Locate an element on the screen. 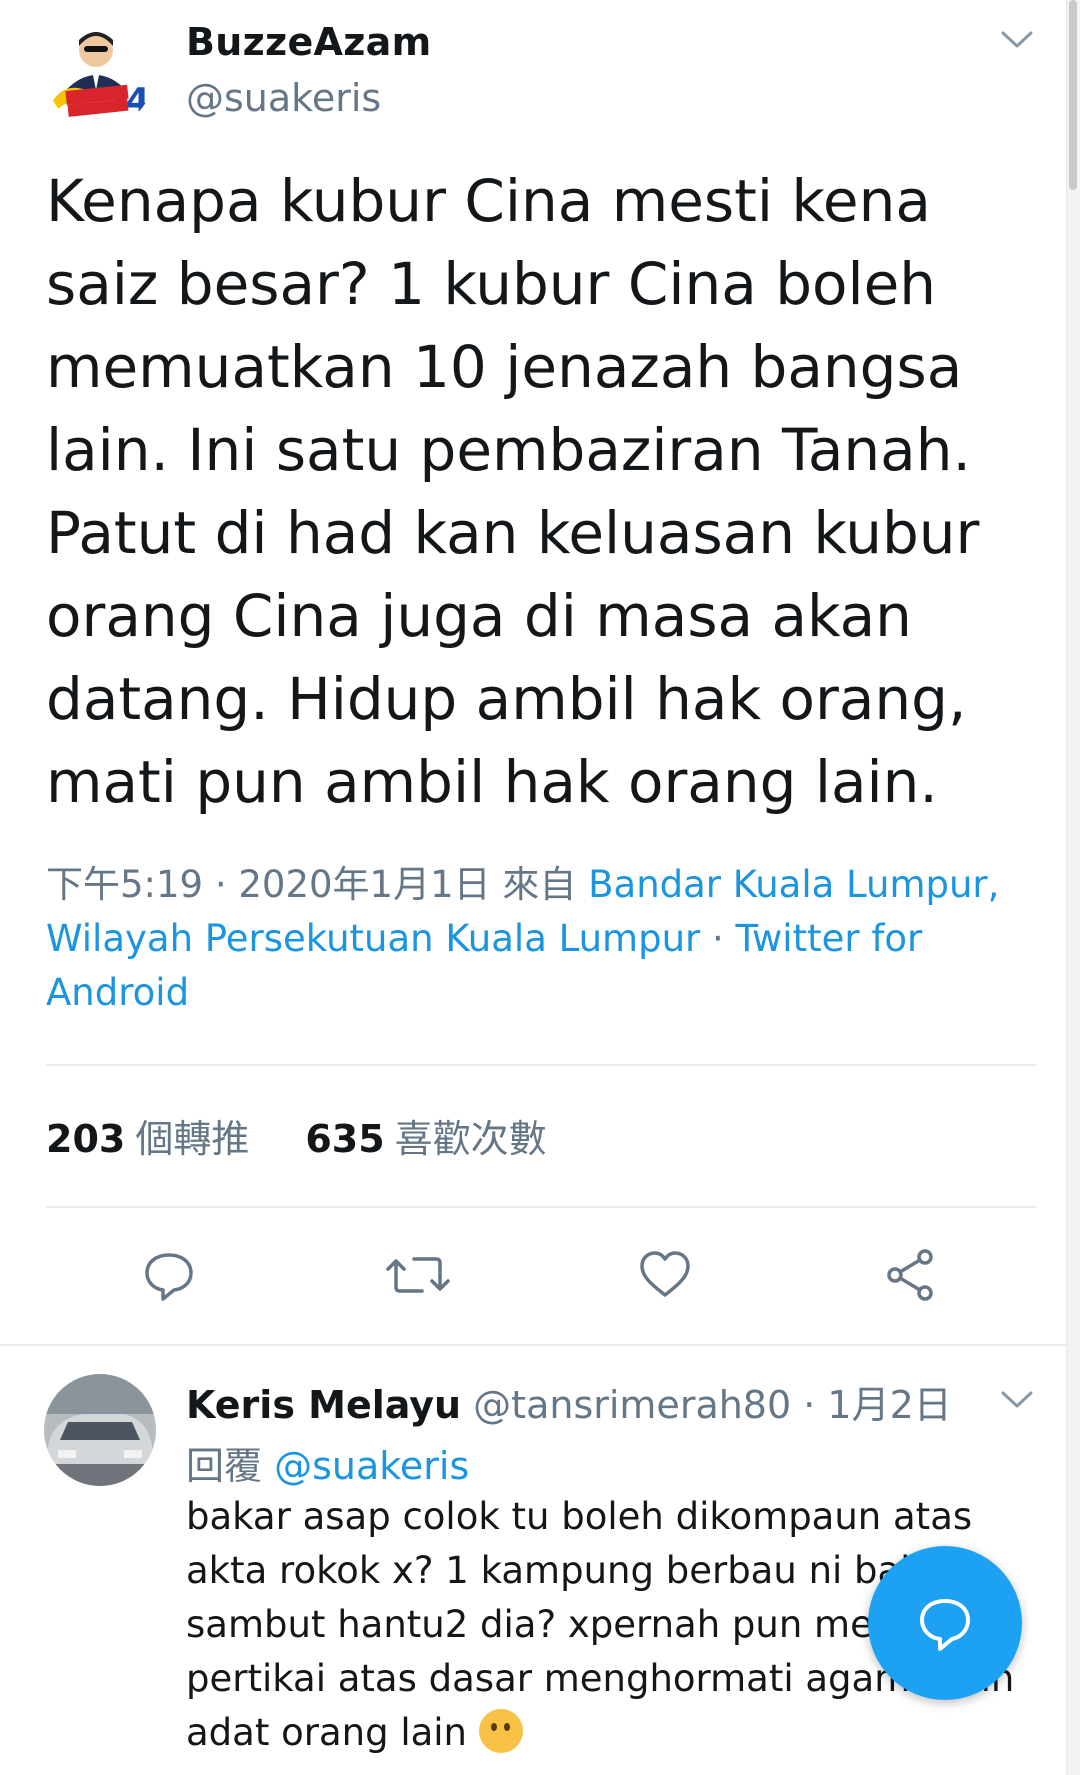  replying-to: 回覆 @suakeris is located at coordinates (327, 1462).